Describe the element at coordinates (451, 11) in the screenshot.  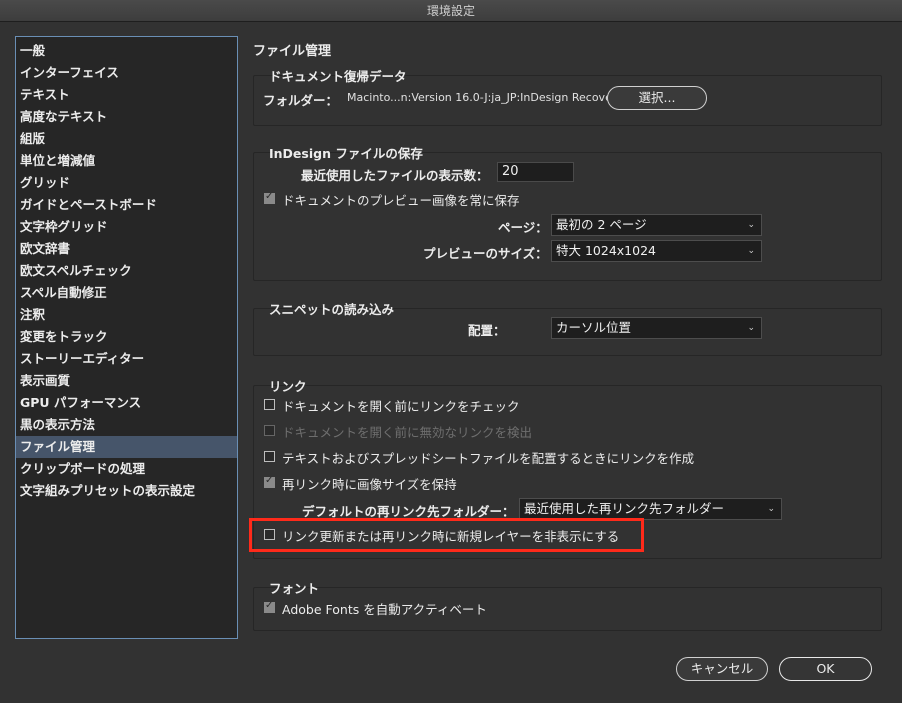
I see `window-title: 環境設定` at that location.